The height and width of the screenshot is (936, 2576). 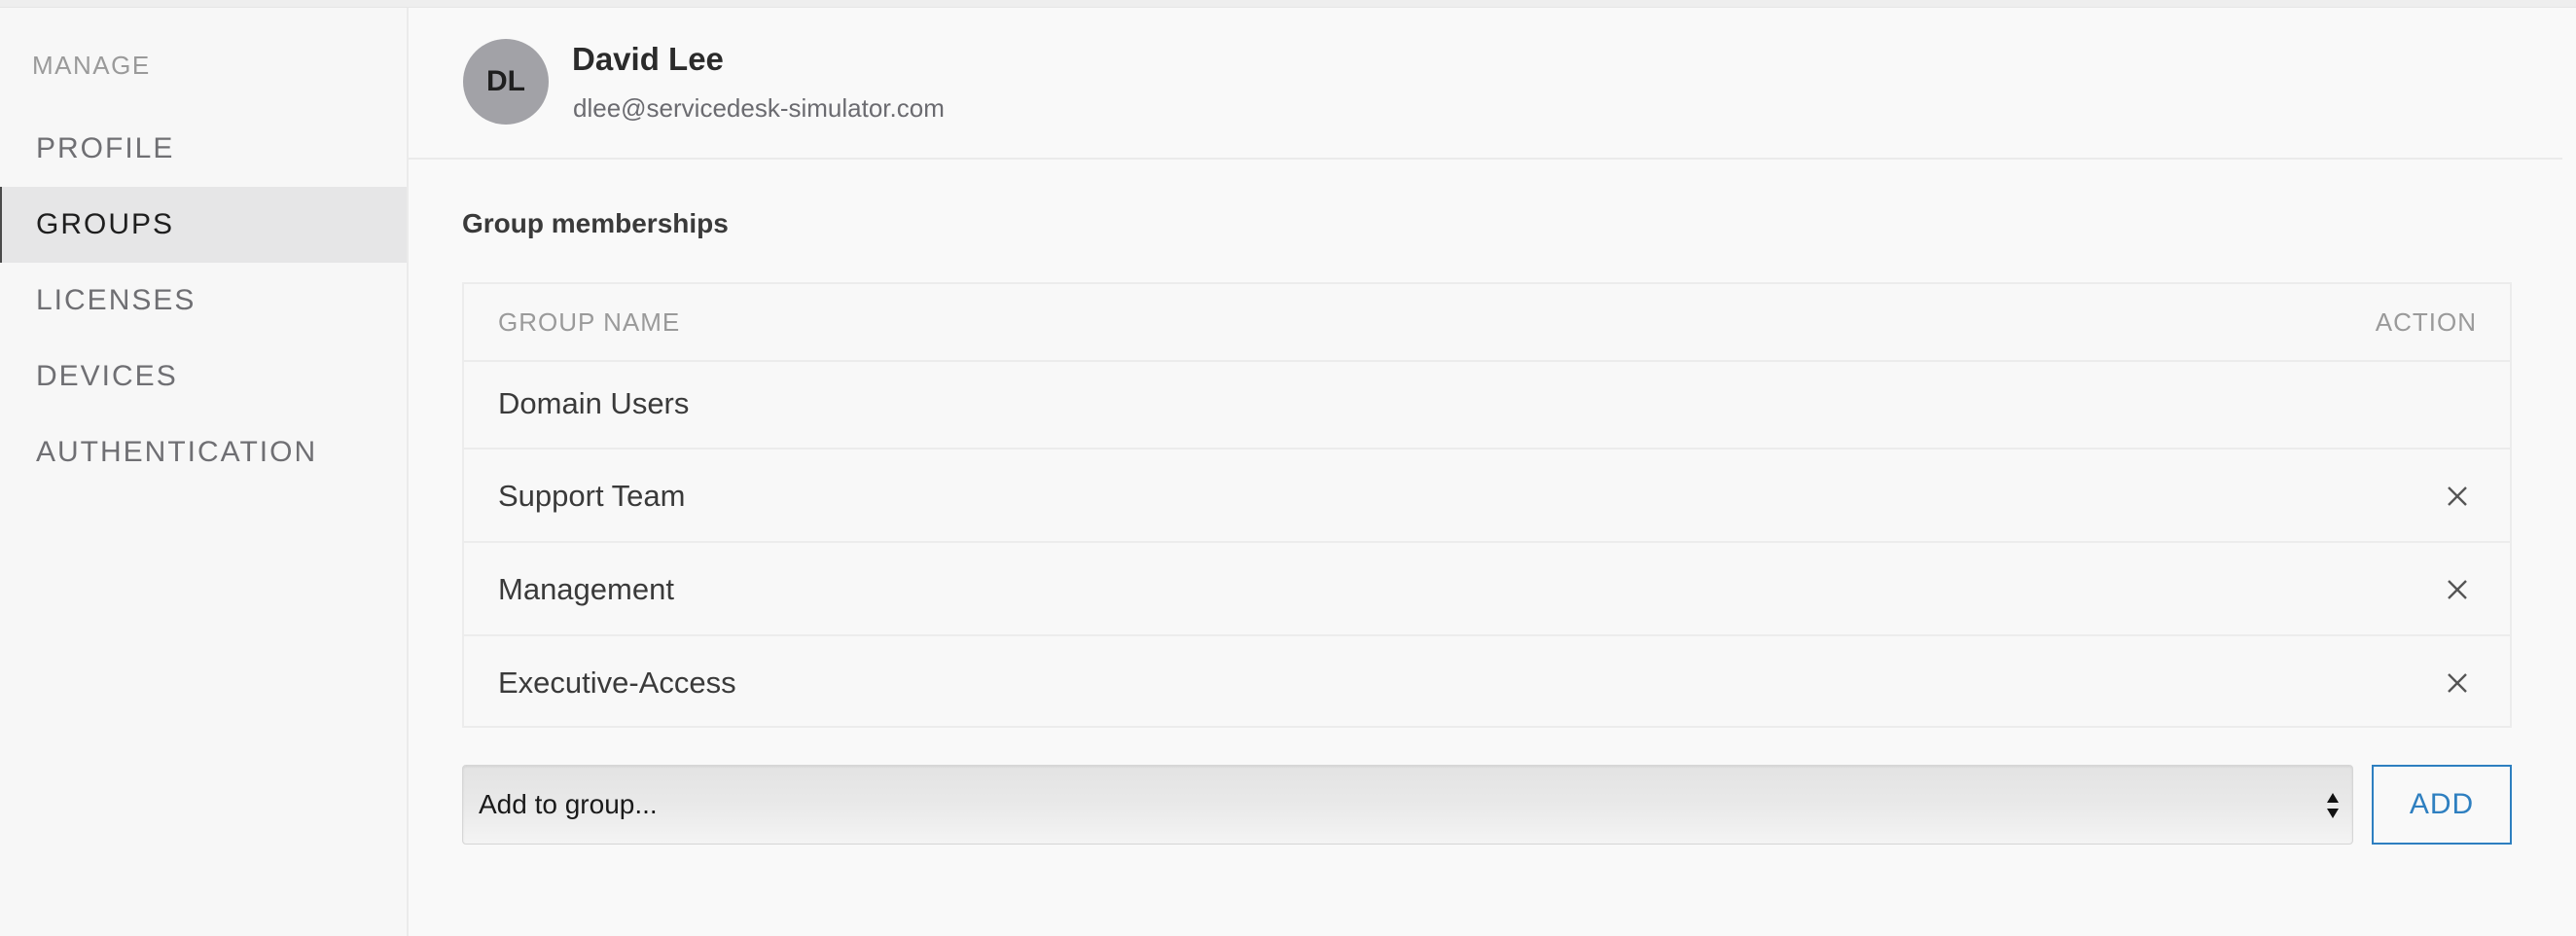 I want to click on group-name: Management, so click(x=586, y=589).